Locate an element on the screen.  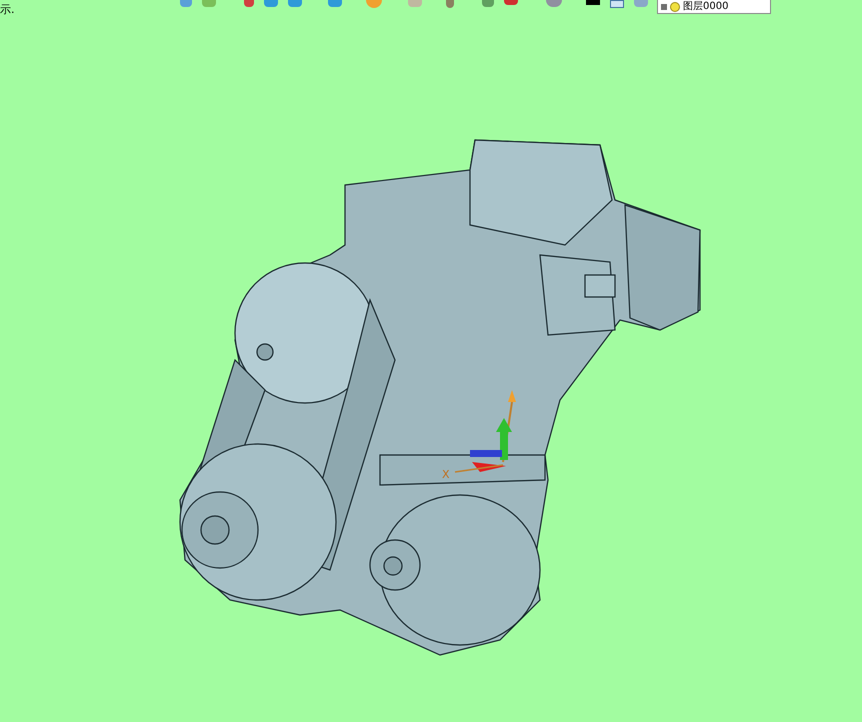
axis-label: X is located at coordinates (446, 474).